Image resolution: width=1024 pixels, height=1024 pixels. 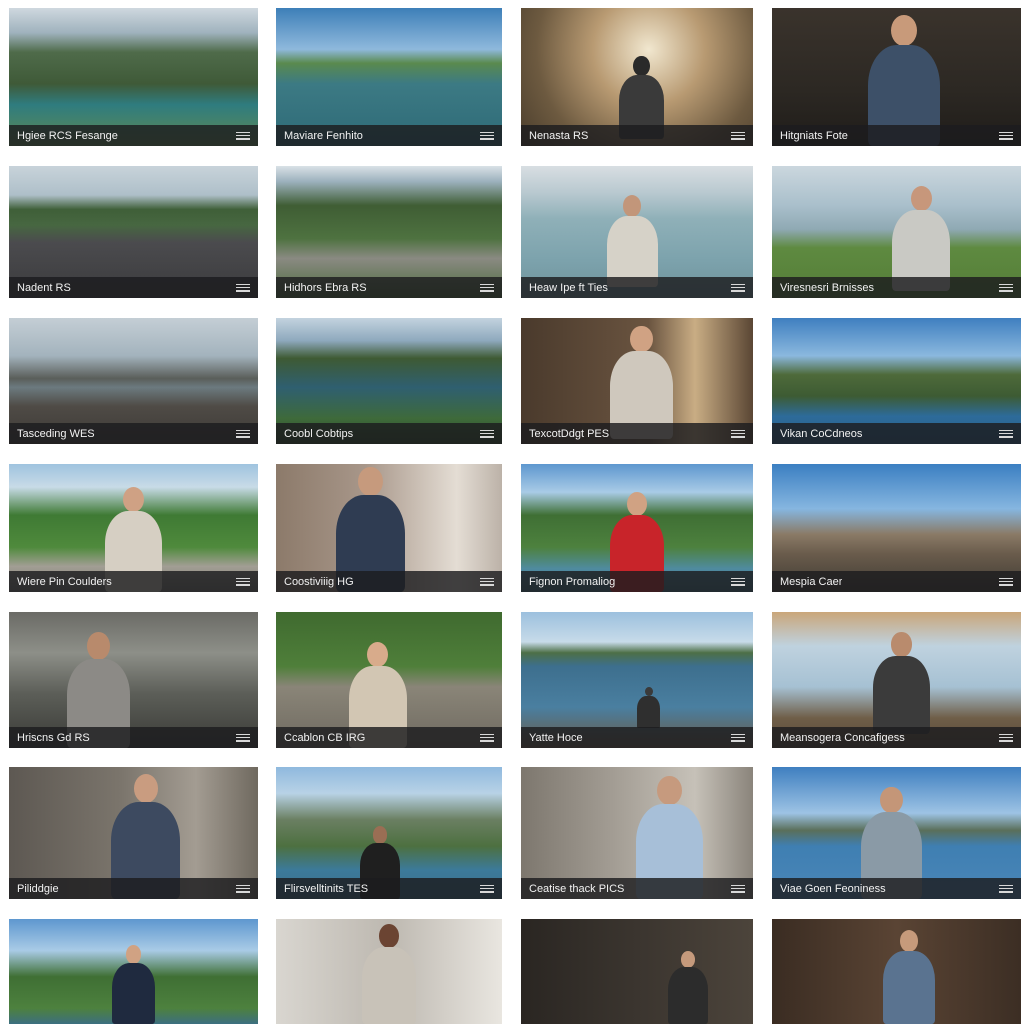 What do you see at coordinates (38, 888) in the screenshot?
I see `video-title: Piliddgie` at bounding box center [38, 888].